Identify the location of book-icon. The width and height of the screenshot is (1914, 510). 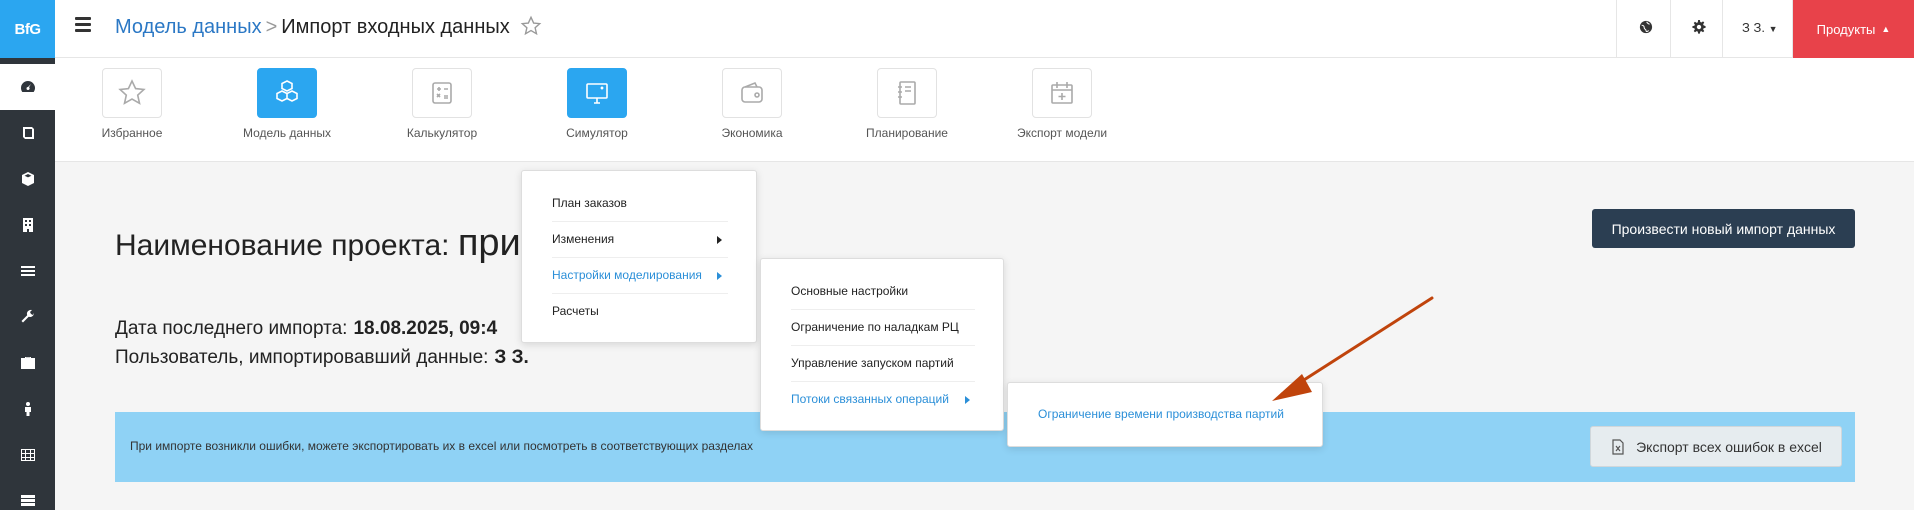
(28, 133).